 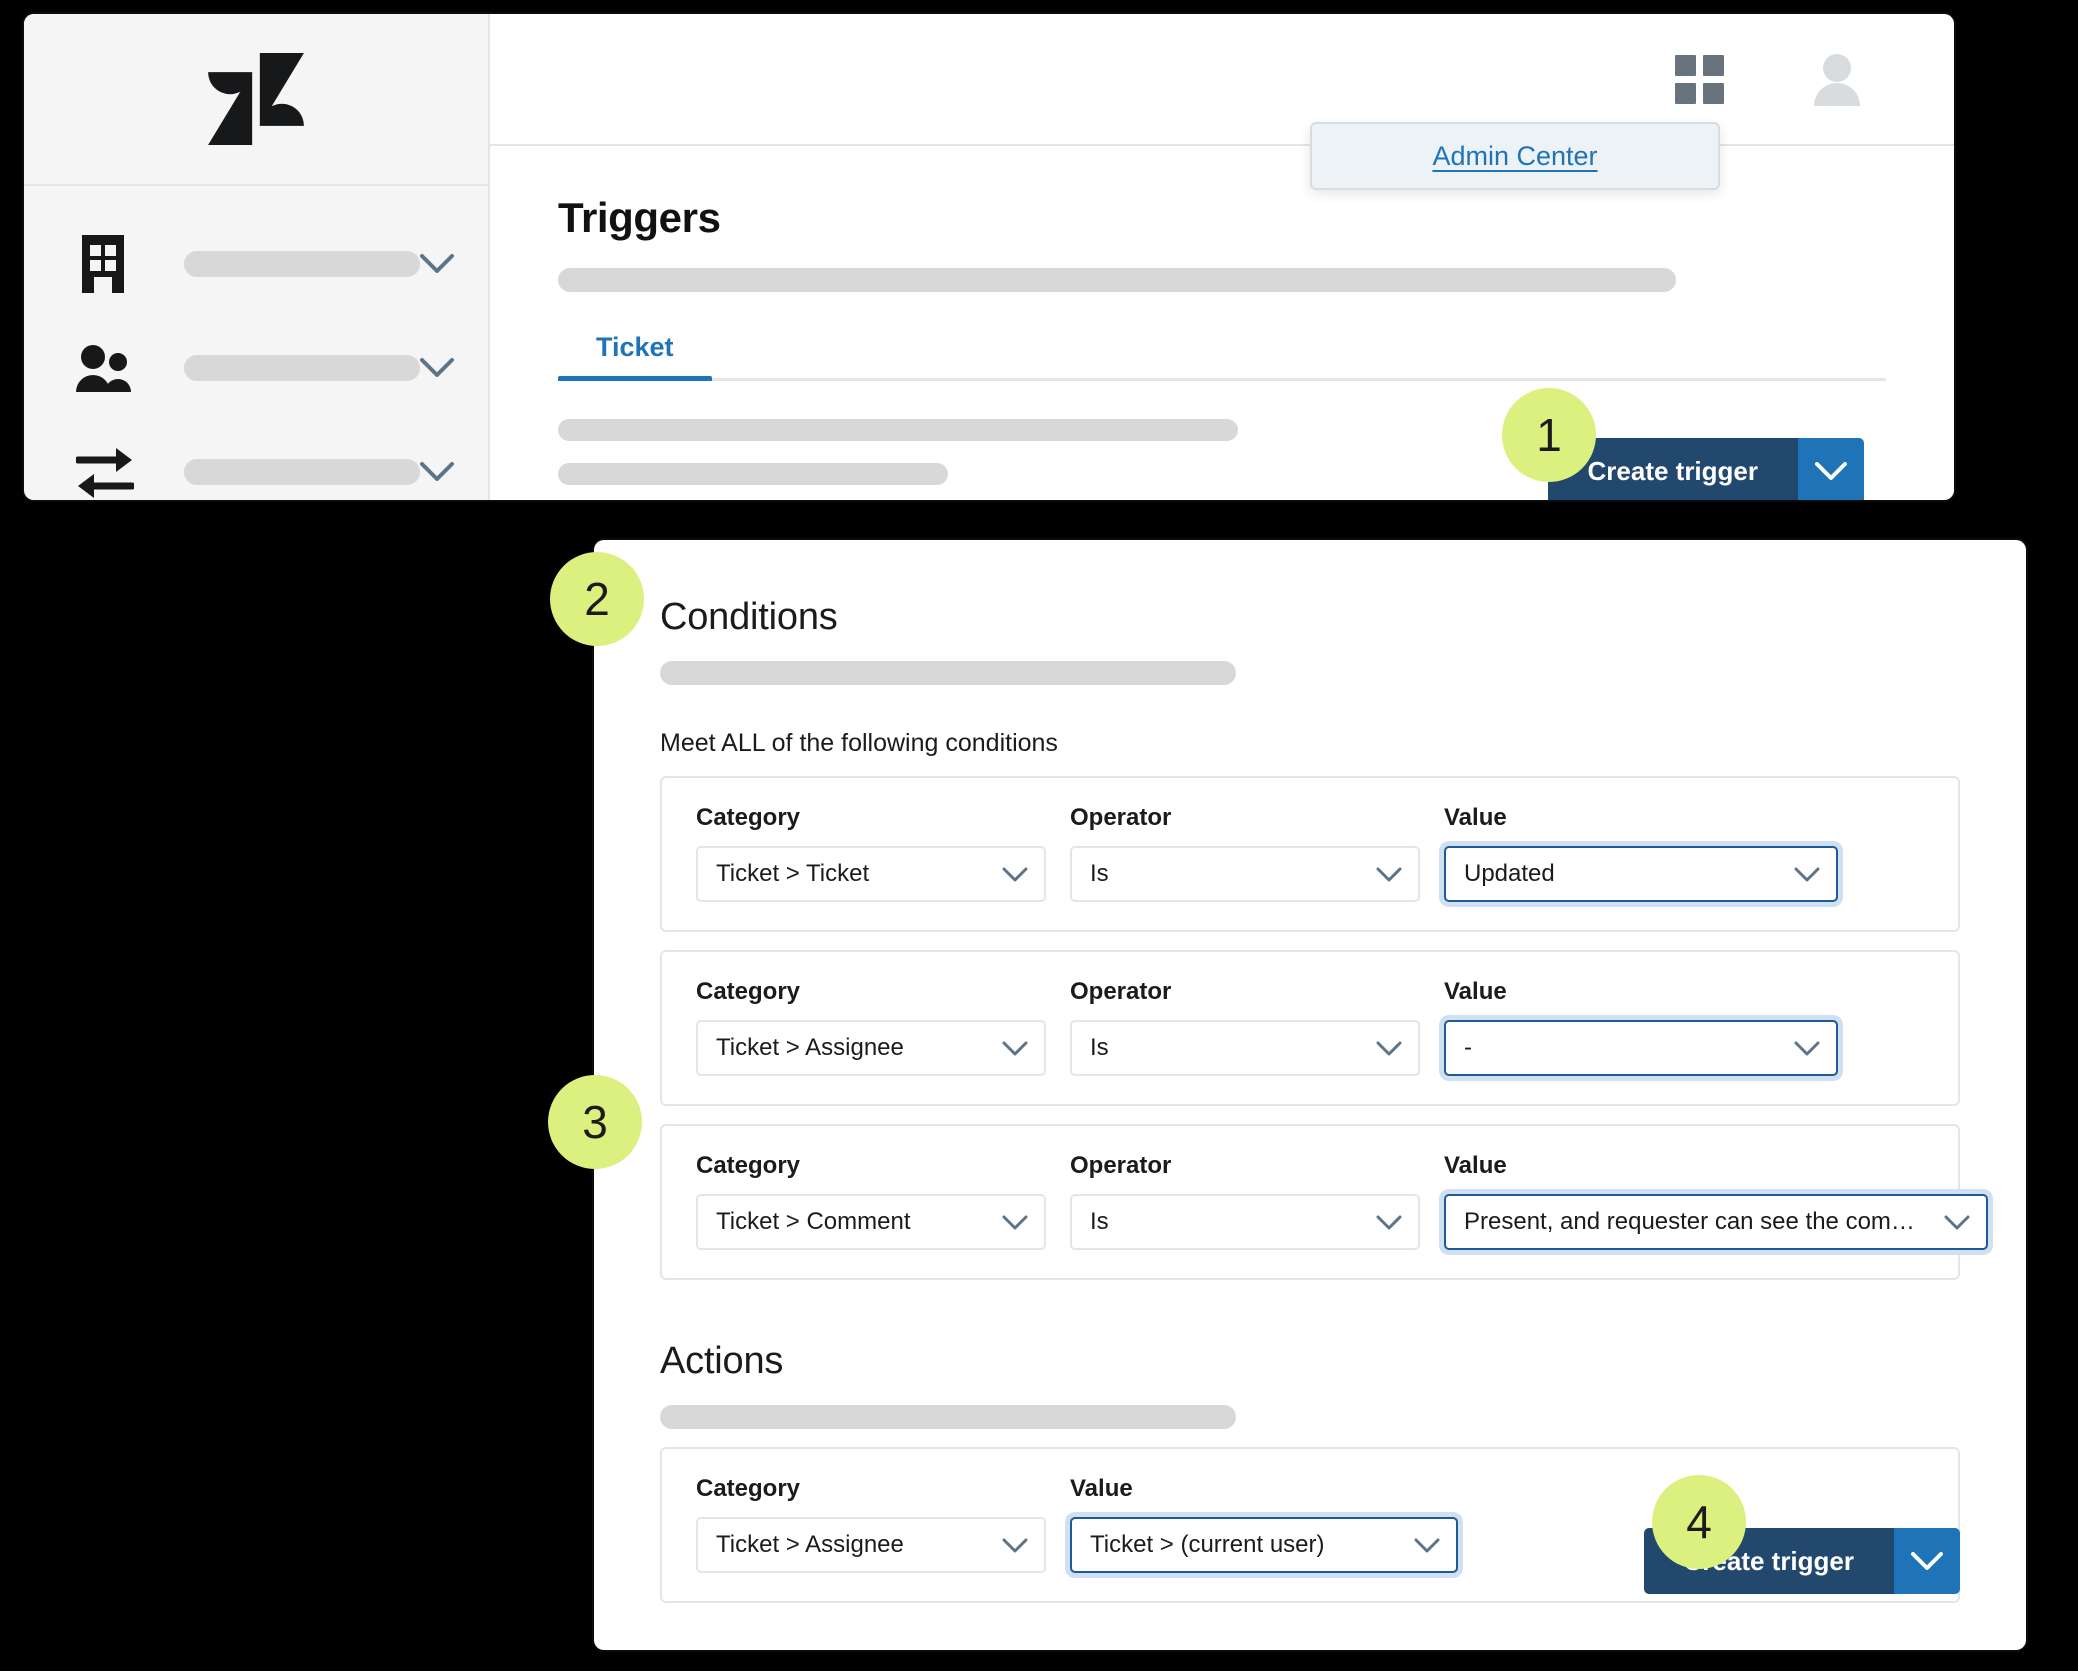 I want to click on condition-category-select: Ticket > Assignee, so click(x=871, y=1048).